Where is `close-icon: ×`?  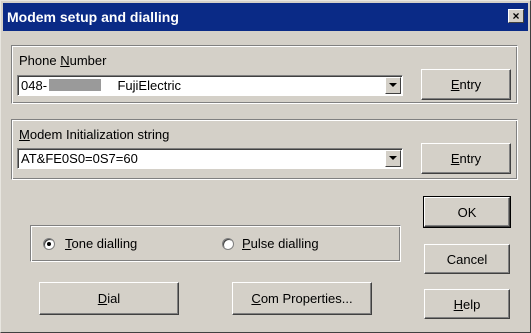 close-icon: × is located at coordinates (516, 16).